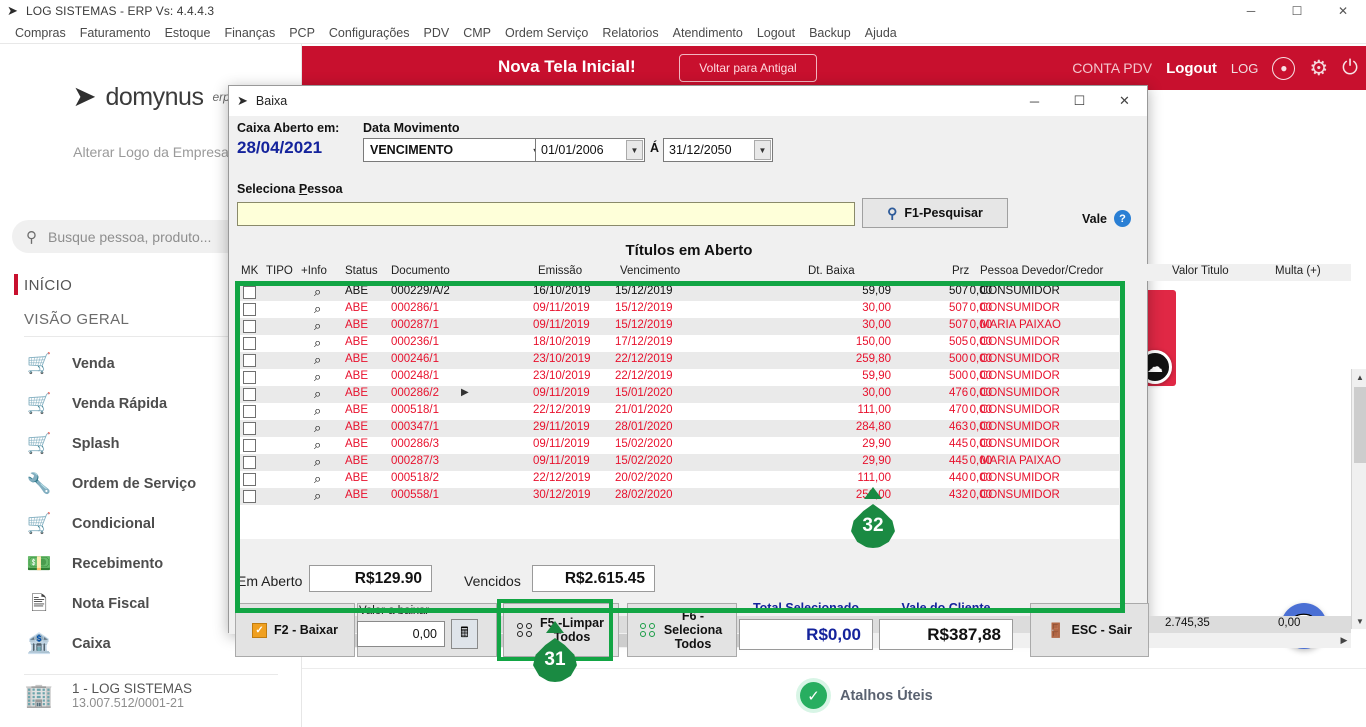  Describe the element at coordinates (1122, 218) in the screenshot. I see `help-icon: ?` at that location.